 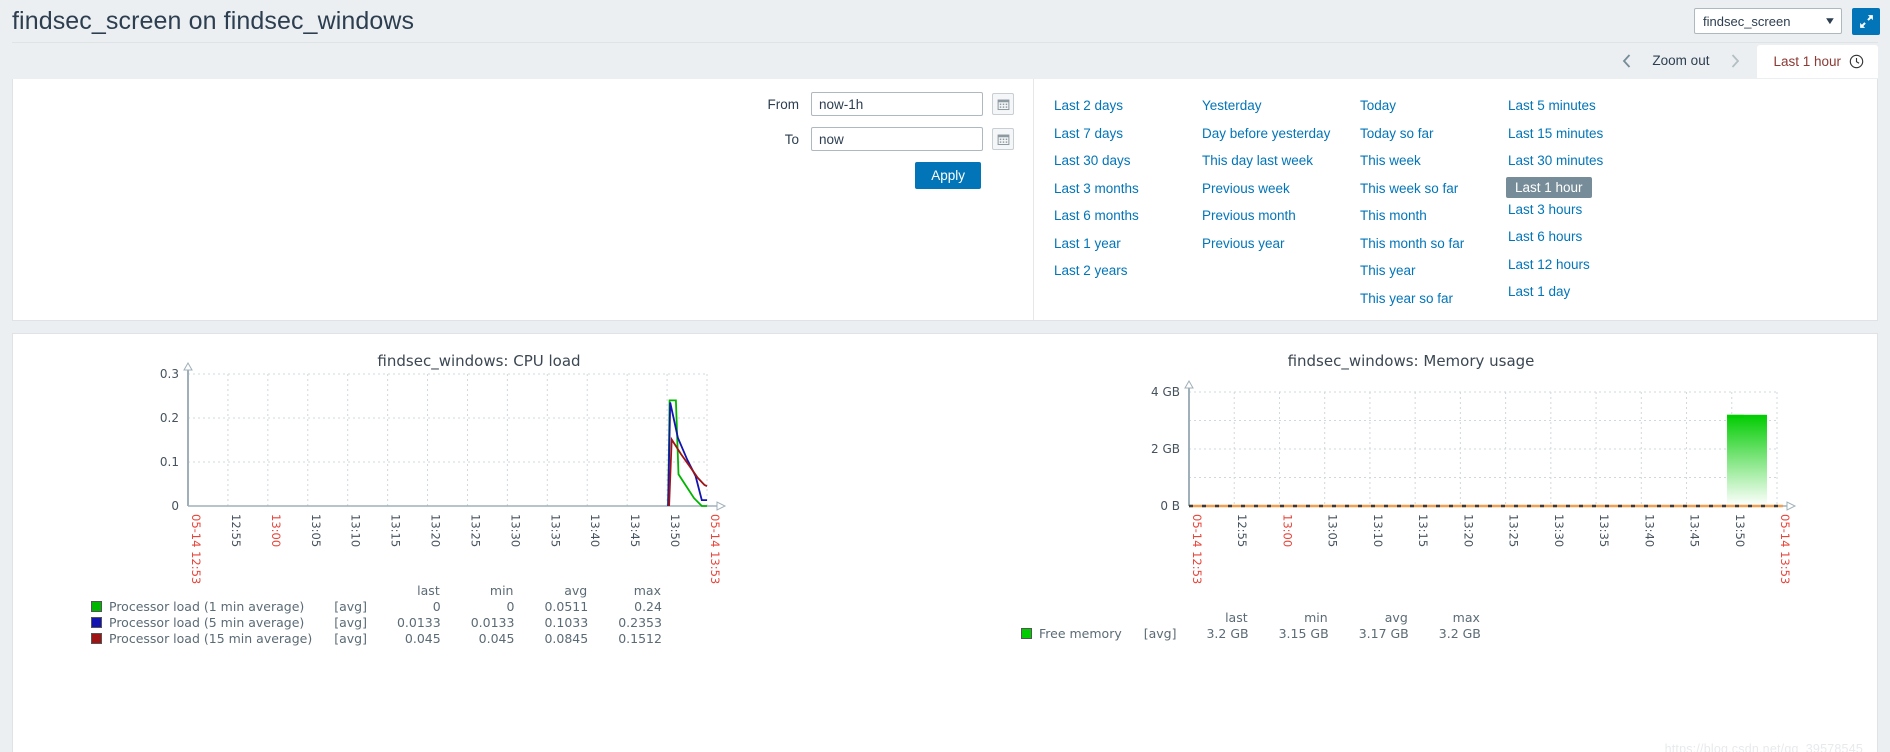 What do you see at coordinates (1552, 106) in the screenshot?
I see `quick-range-item: Last 5 minutes` at bounding box center [1552, 106].